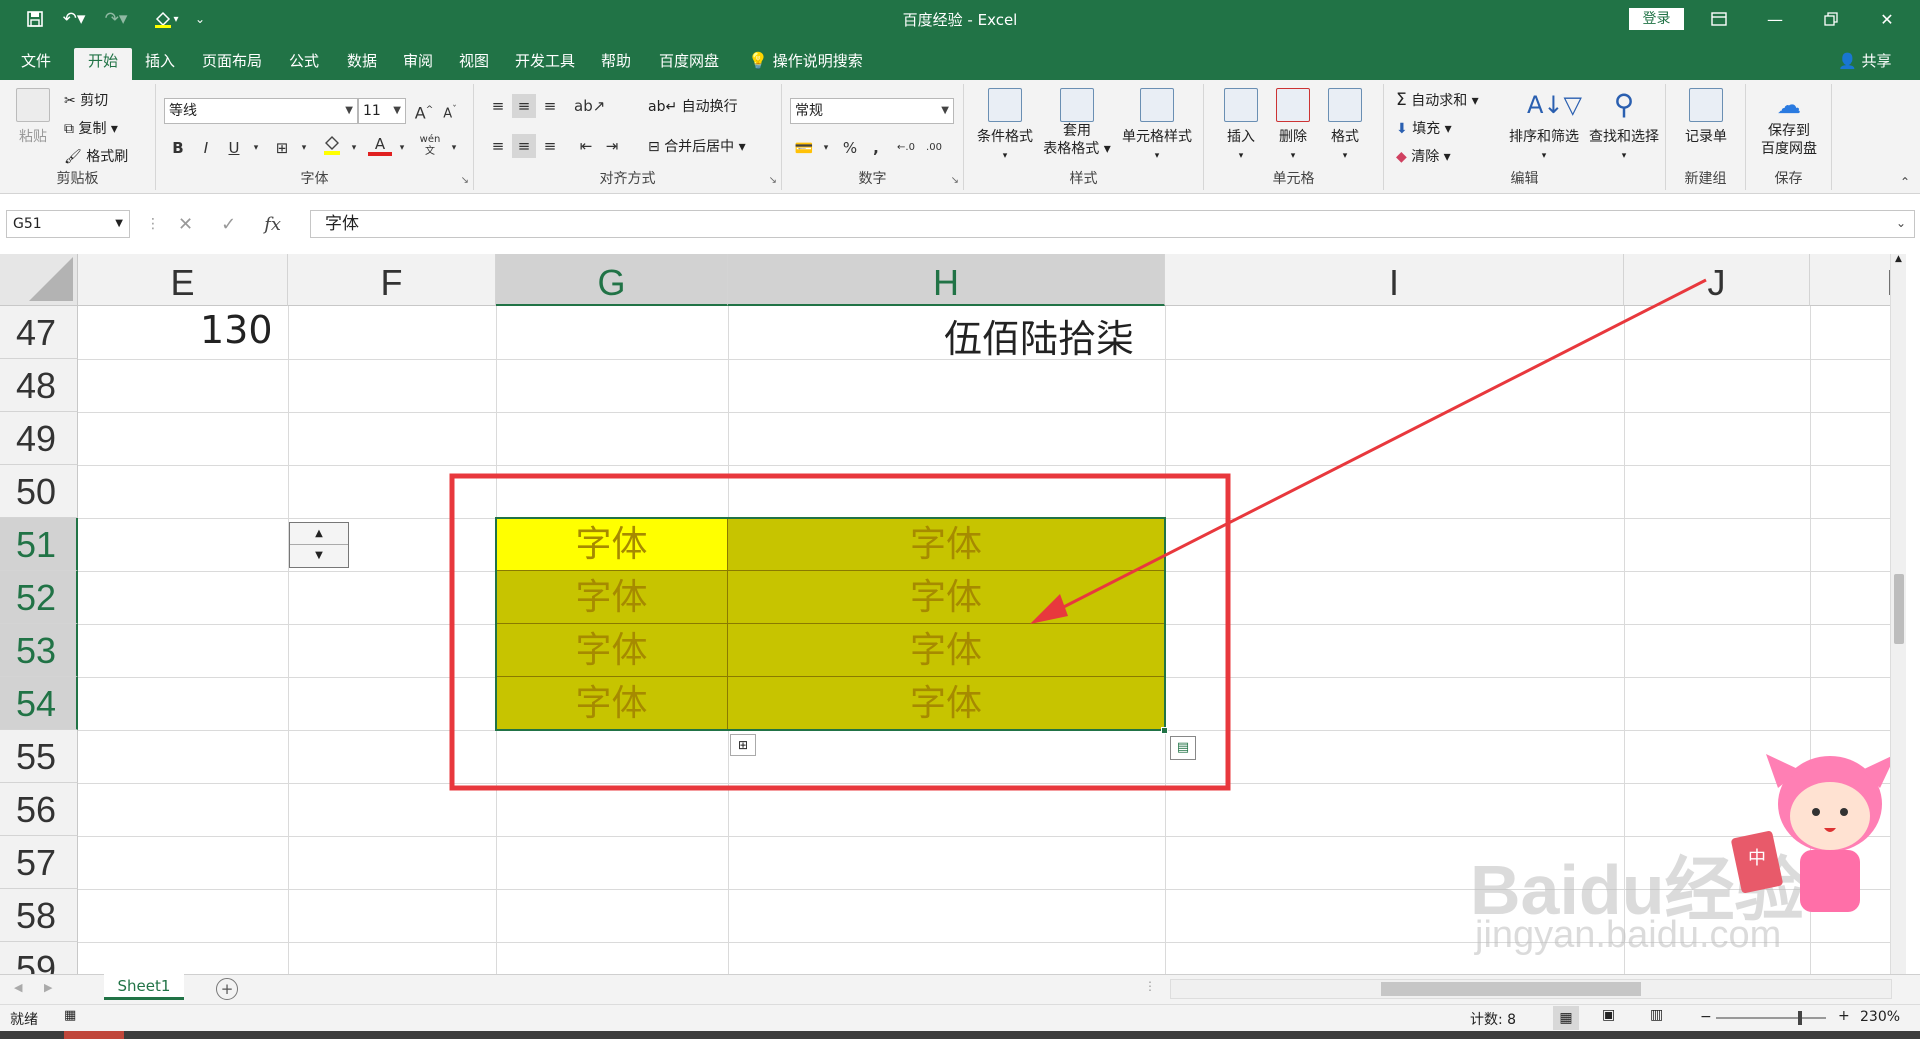 The width and height of the screenshot is (1920, 1039). I want to click on next-sheet-icon: ▶, so click(48, 987).